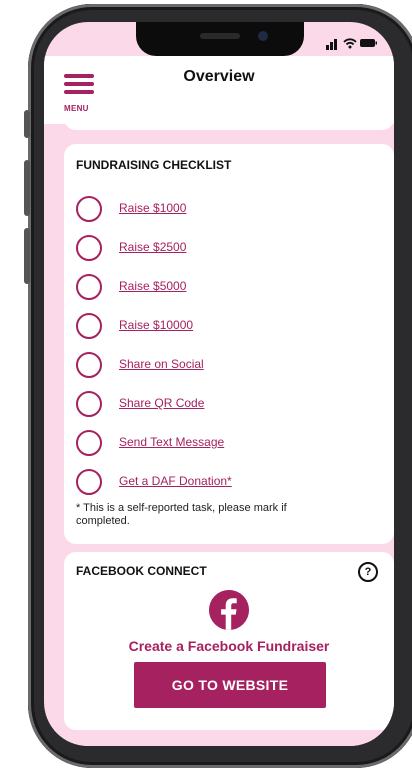 Image resolution: width=412 pixels, height=768 pixels. I want to click on menu-label: MENU, so click(76, 108).